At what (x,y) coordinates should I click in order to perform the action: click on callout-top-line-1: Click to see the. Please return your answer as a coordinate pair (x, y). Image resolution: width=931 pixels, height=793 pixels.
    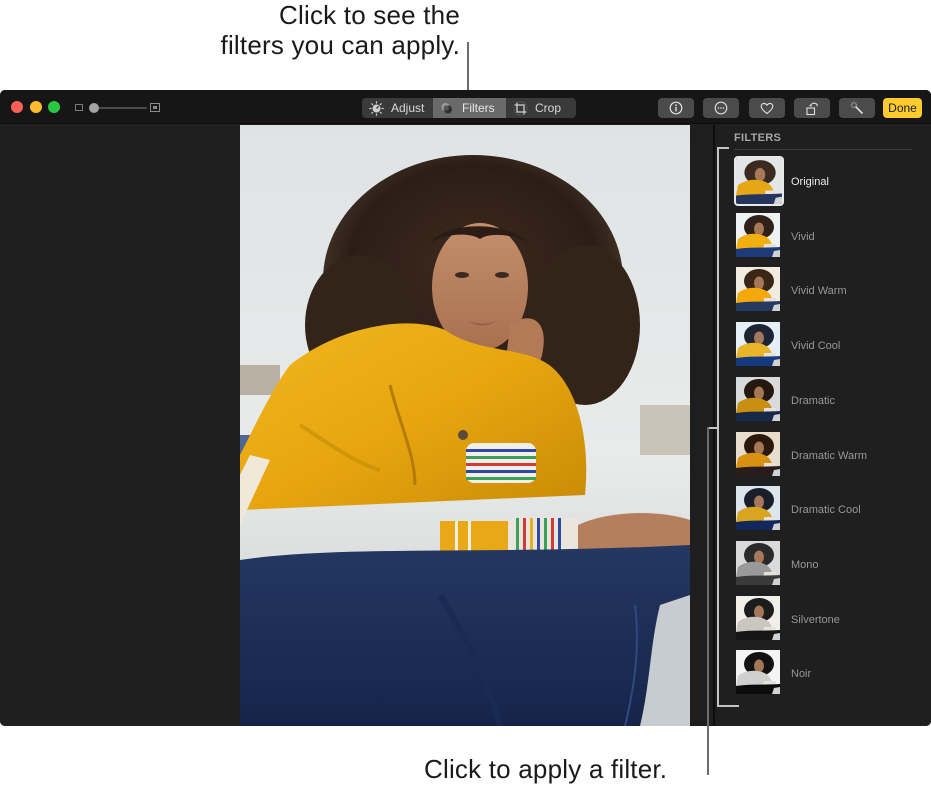
    Looking at the image, I should click on (369, 15).